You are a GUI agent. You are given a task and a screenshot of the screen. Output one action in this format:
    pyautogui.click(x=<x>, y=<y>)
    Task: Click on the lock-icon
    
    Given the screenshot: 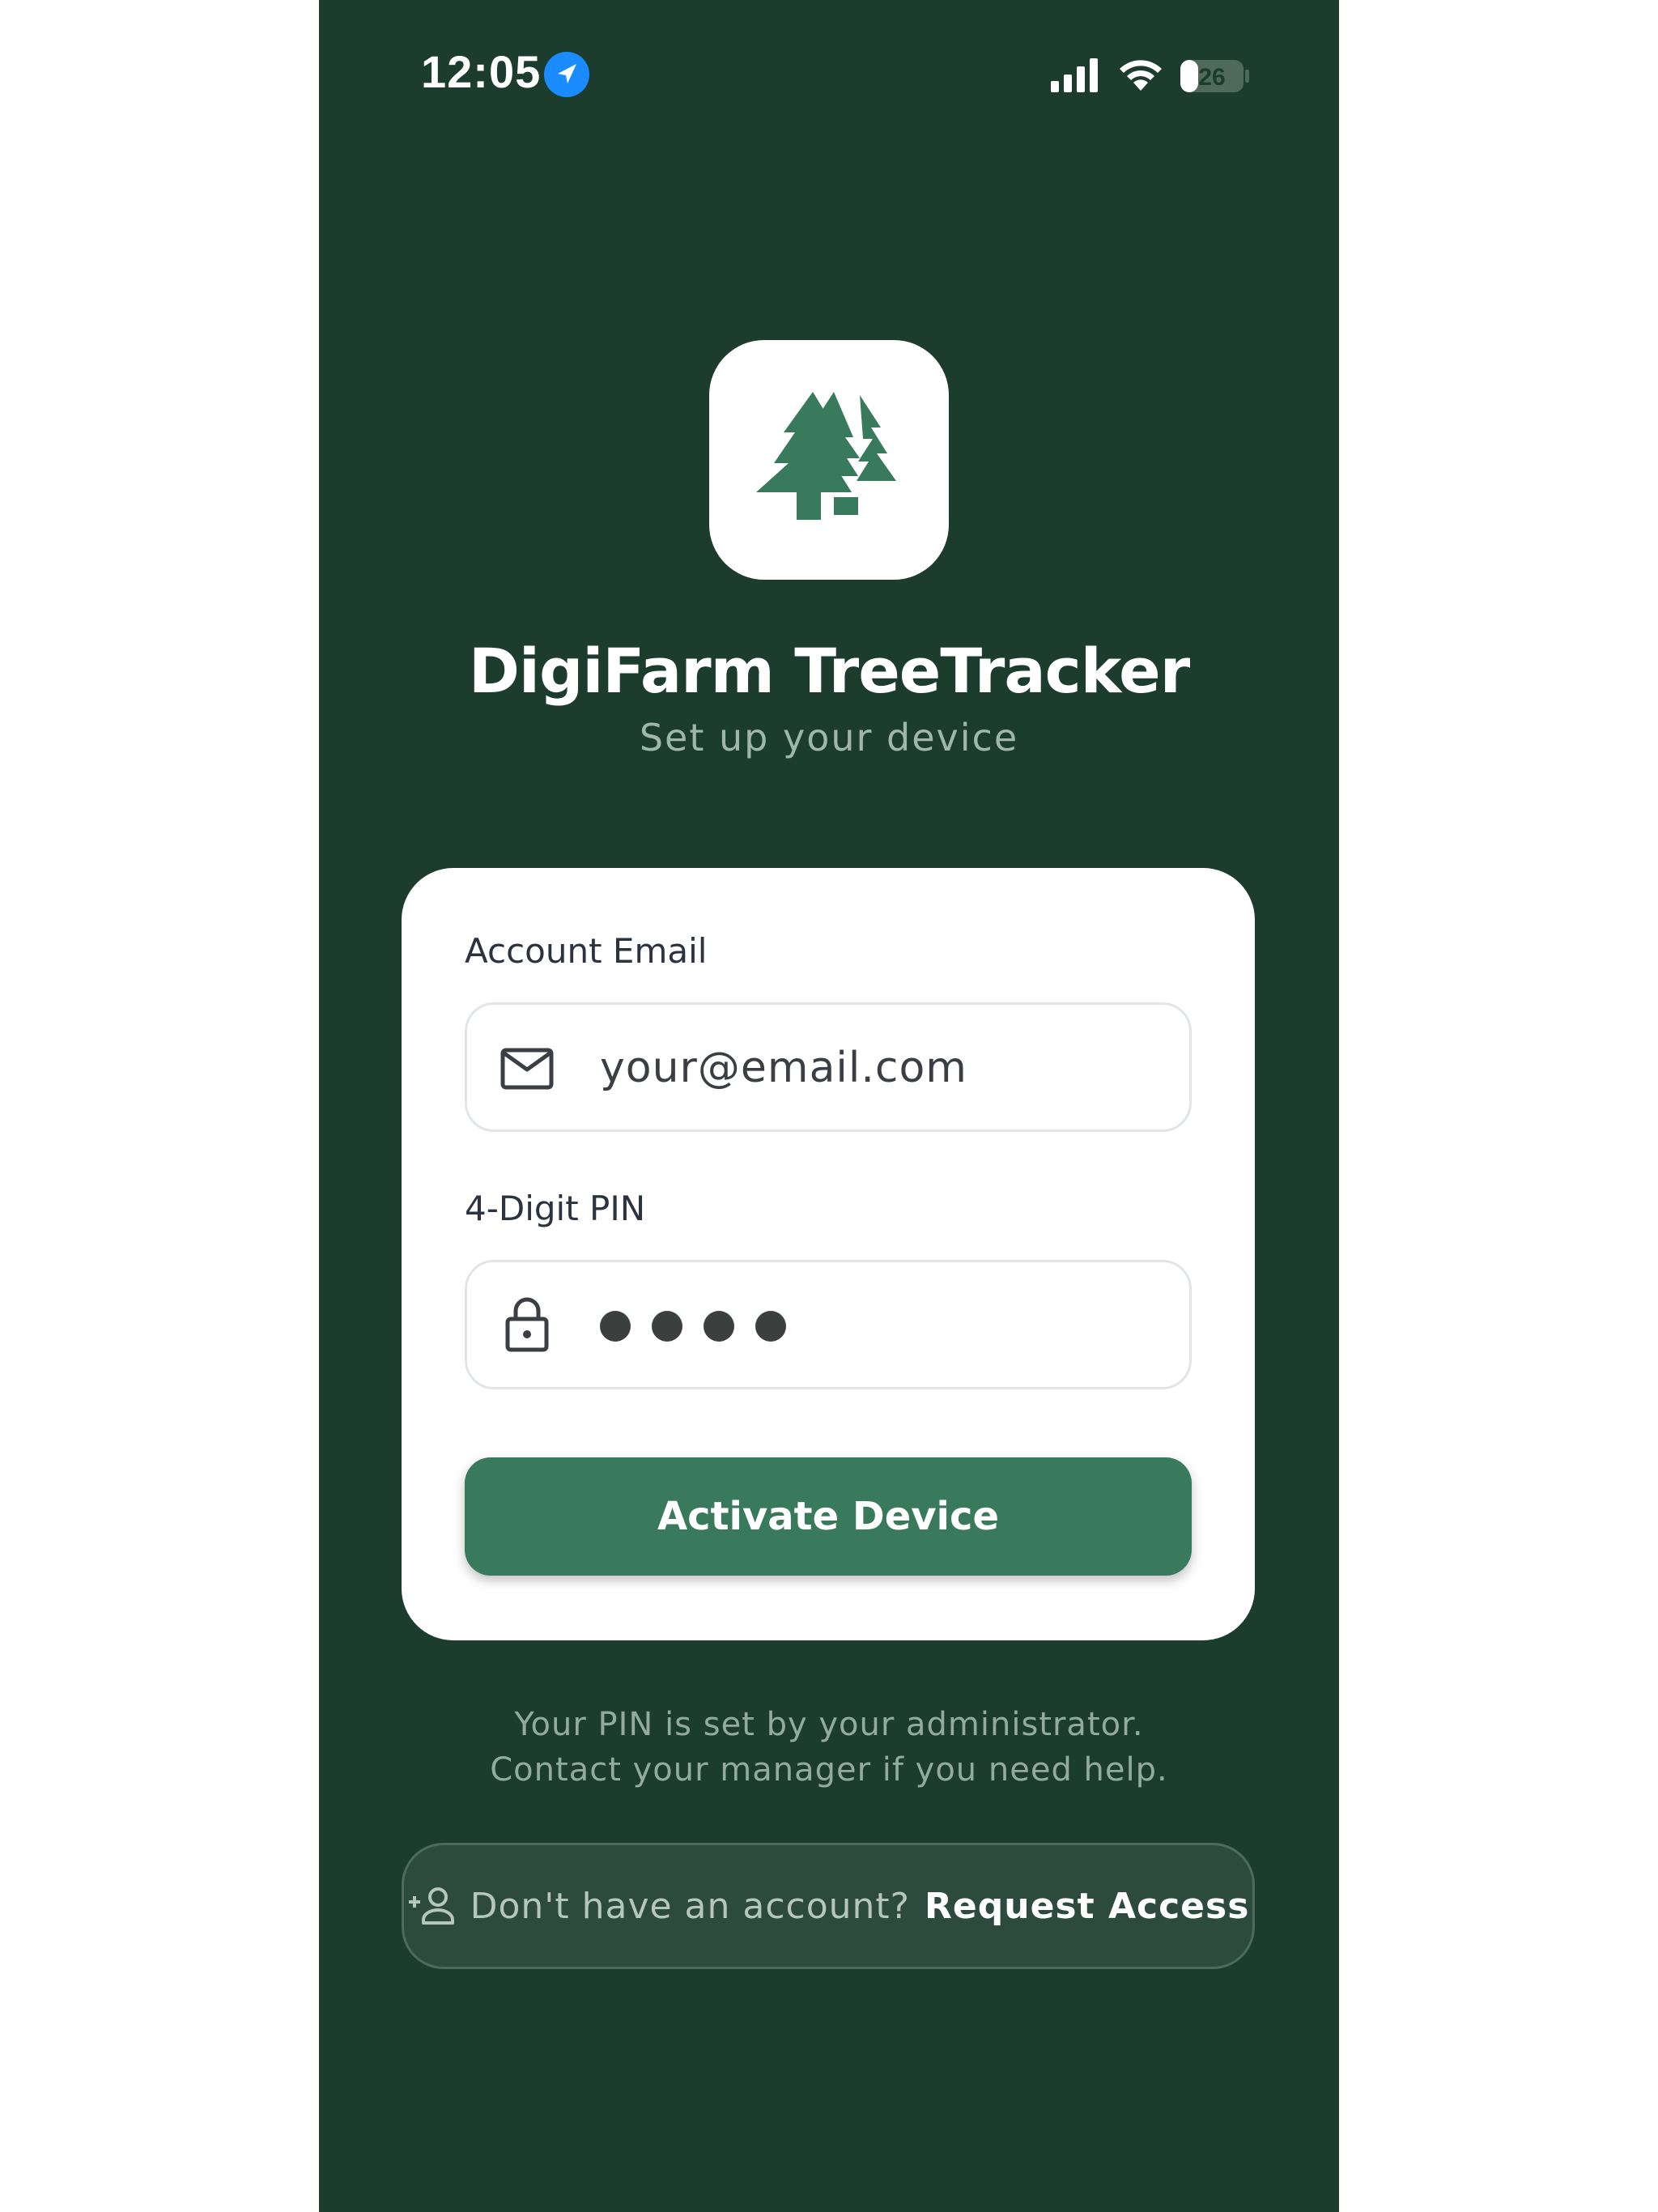 What is the action you would take?
    pyautogui.click(x=527, y=1324)
    